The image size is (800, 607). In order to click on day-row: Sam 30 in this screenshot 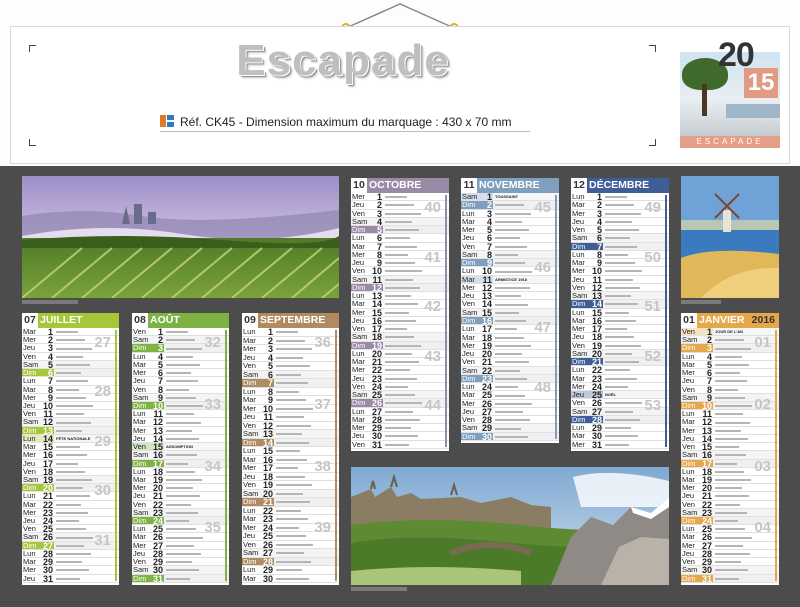, I will do `click(730, 570)`.